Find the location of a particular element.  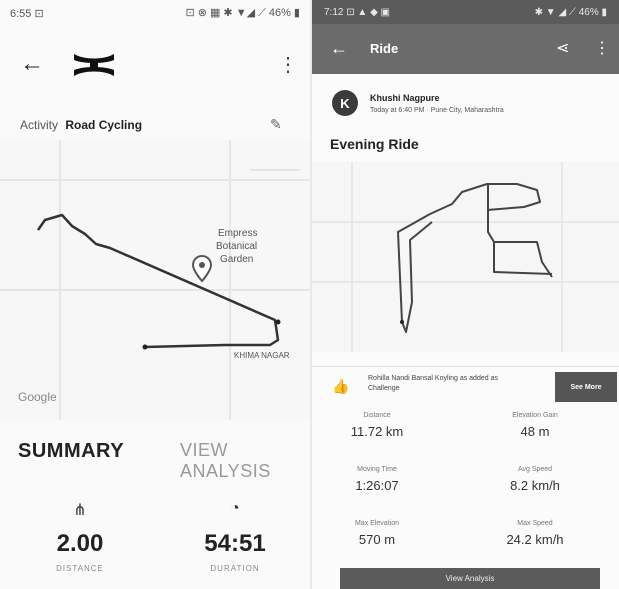

athlete-name: Khushi Nagpure is located at coordinates (405, 98).